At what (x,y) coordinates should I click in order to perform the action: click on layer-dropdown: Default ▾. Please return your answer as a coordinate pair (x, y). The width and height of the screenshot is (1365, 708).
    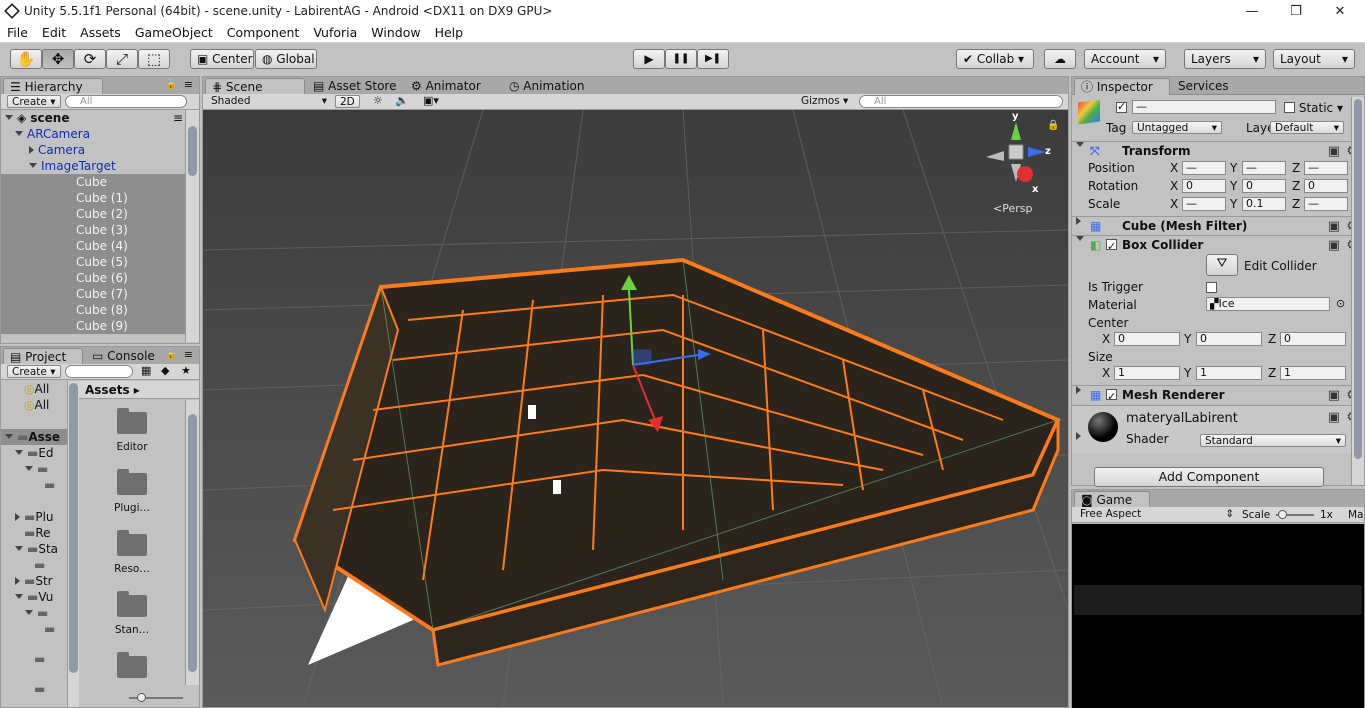
    Looking at the image, I should click on (1307, 127).